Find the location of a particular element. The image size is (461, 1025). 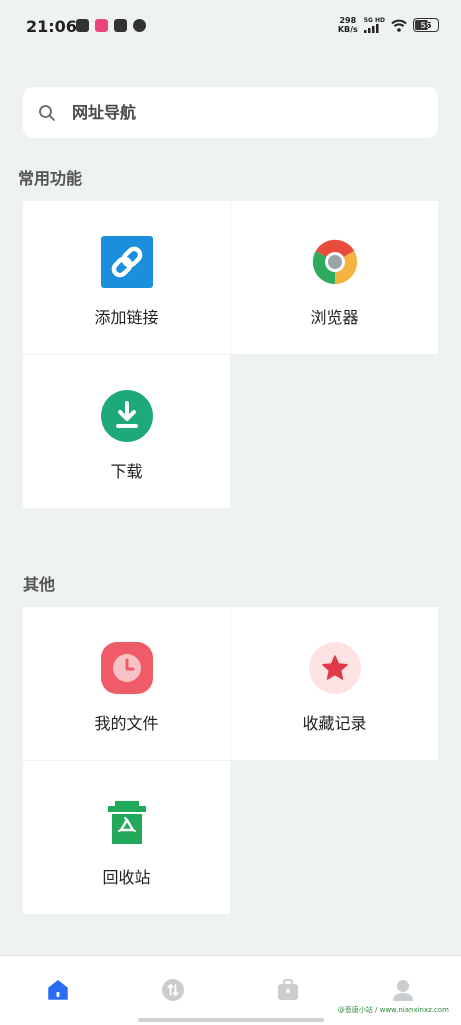

chat-icon is located at coordinates (139, 25).